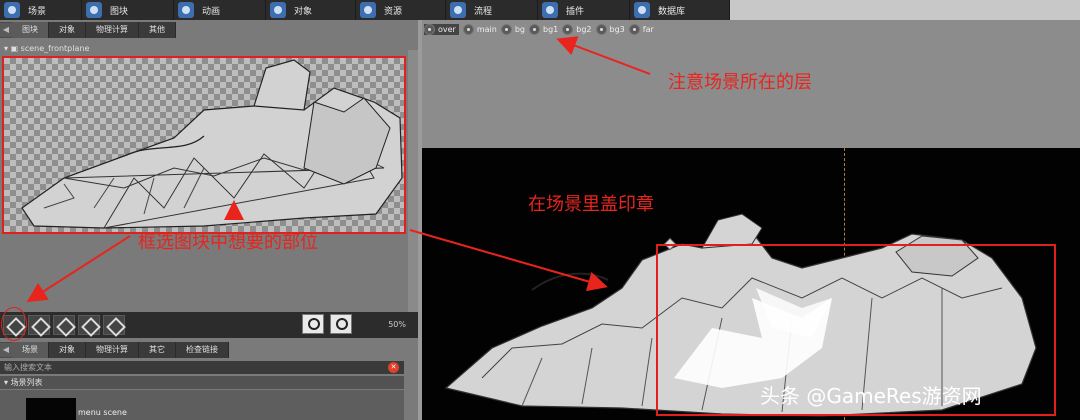 This screenshot has width=1080, height=420. I want to click on flow-icon, so click(458, 10).